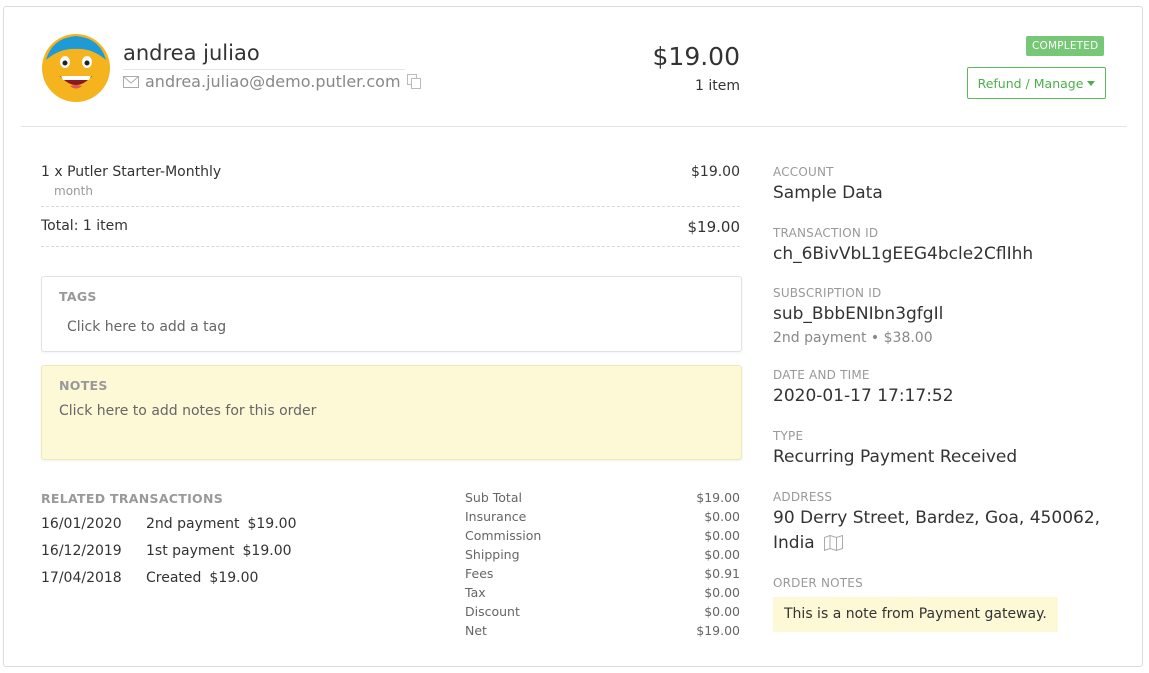  What do you see at coordinates (602, 499) in the screenshot?
I see `summary-row-subtotal: Sub Total $19.00` at bounding box center [602, 499].